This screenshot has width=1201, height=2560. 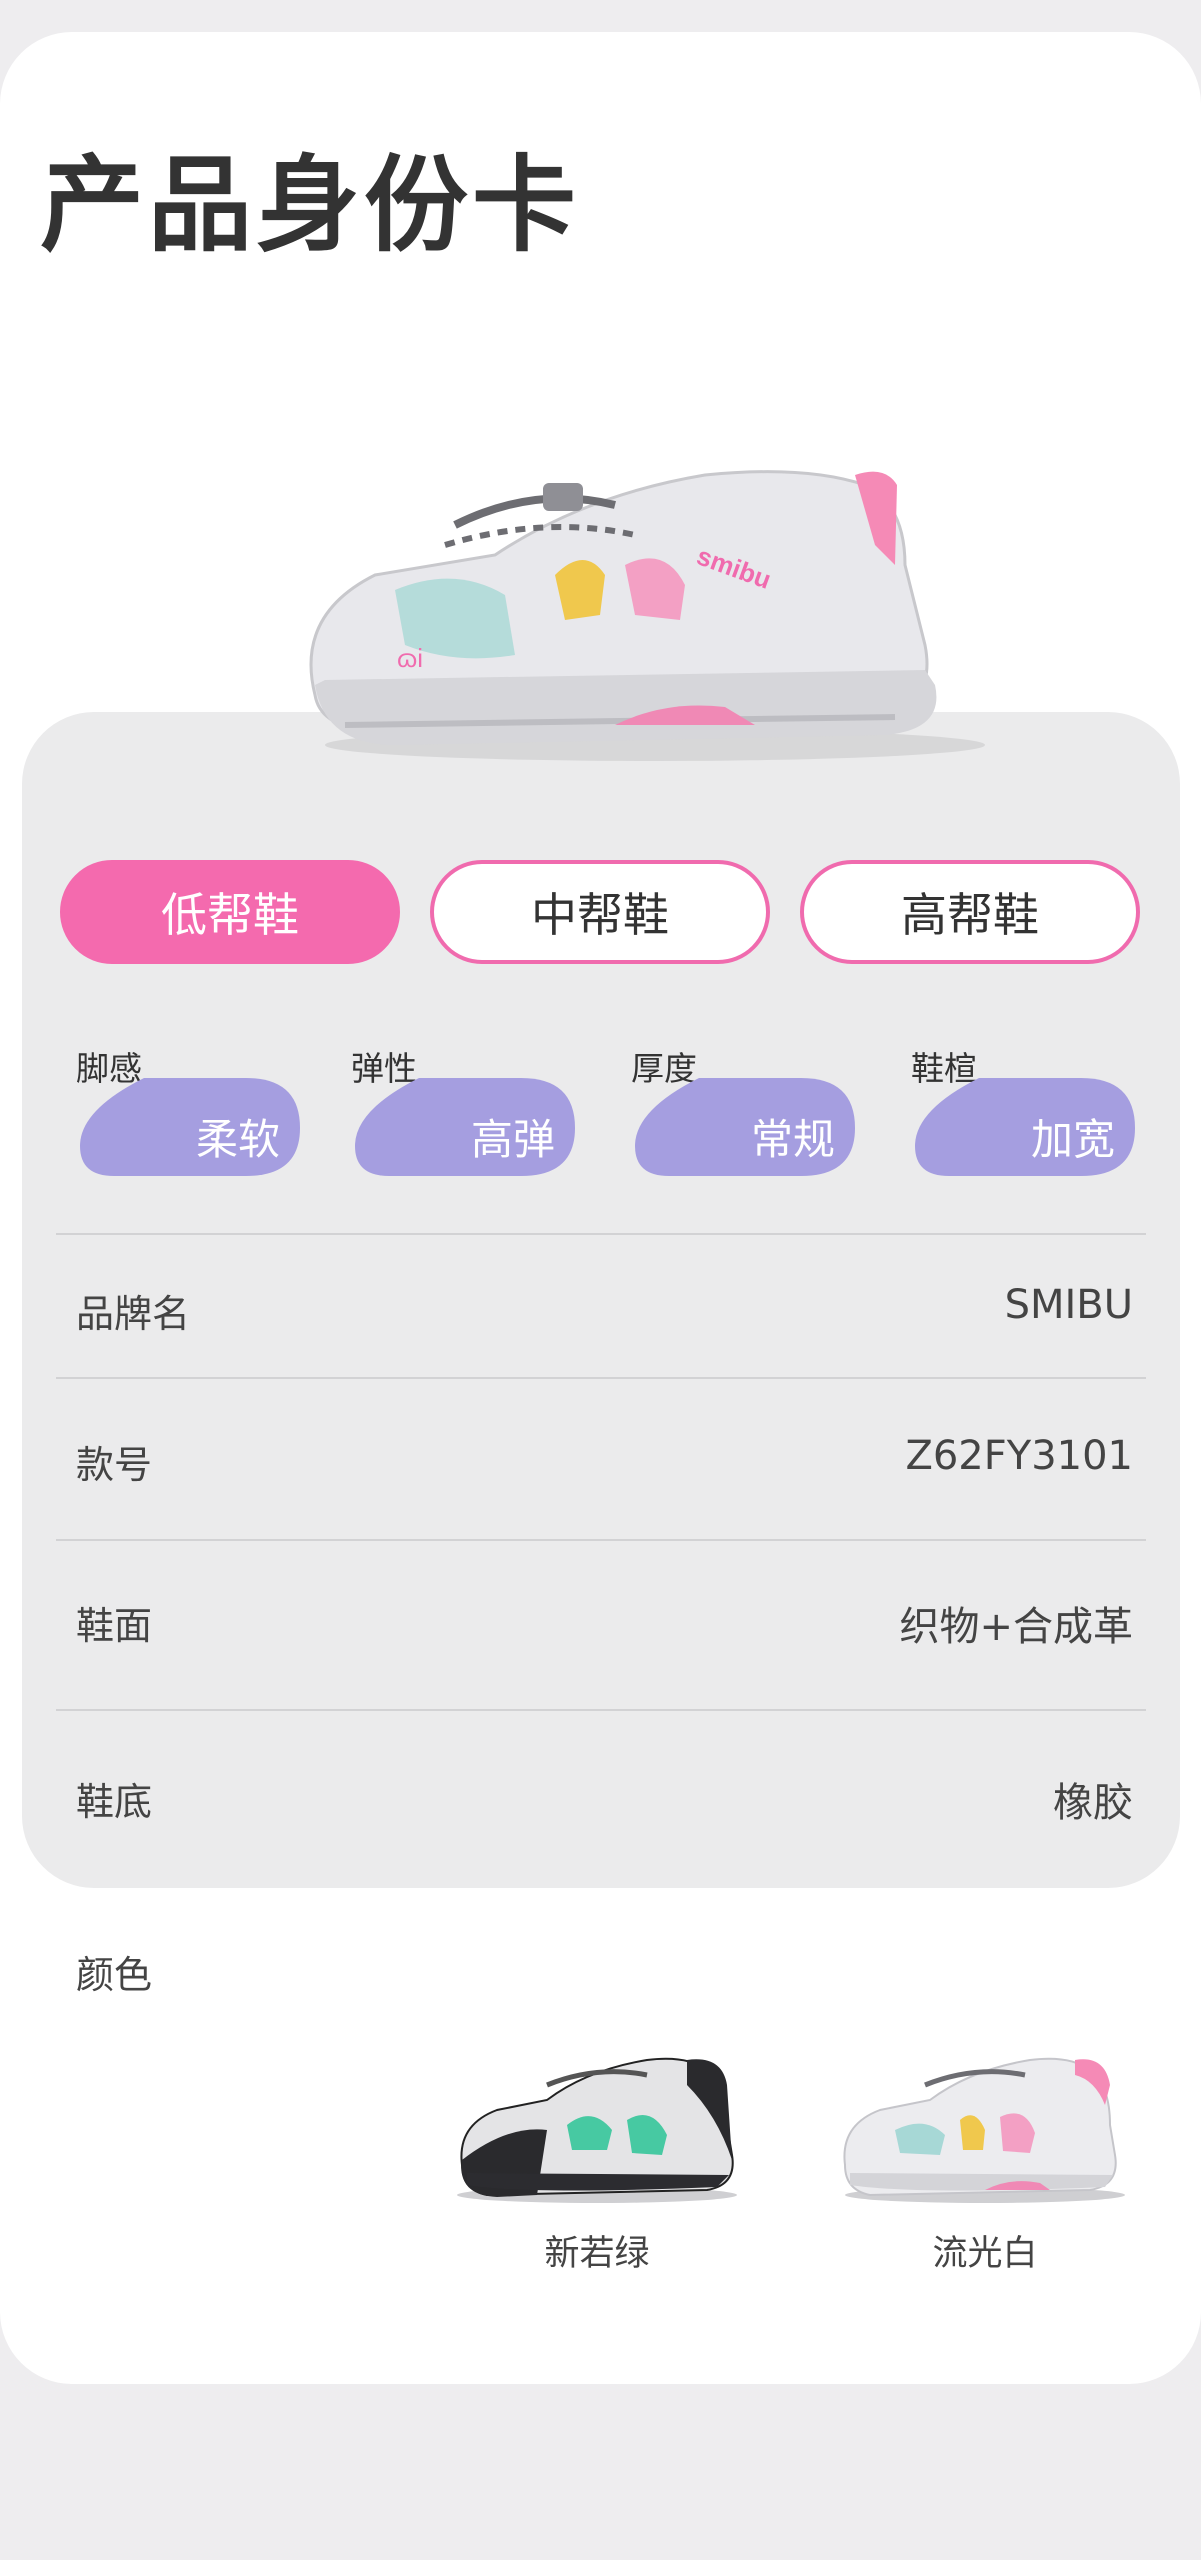 I want to click on spec-value-brand: SMIBU, so click(x=1068, y=1305).